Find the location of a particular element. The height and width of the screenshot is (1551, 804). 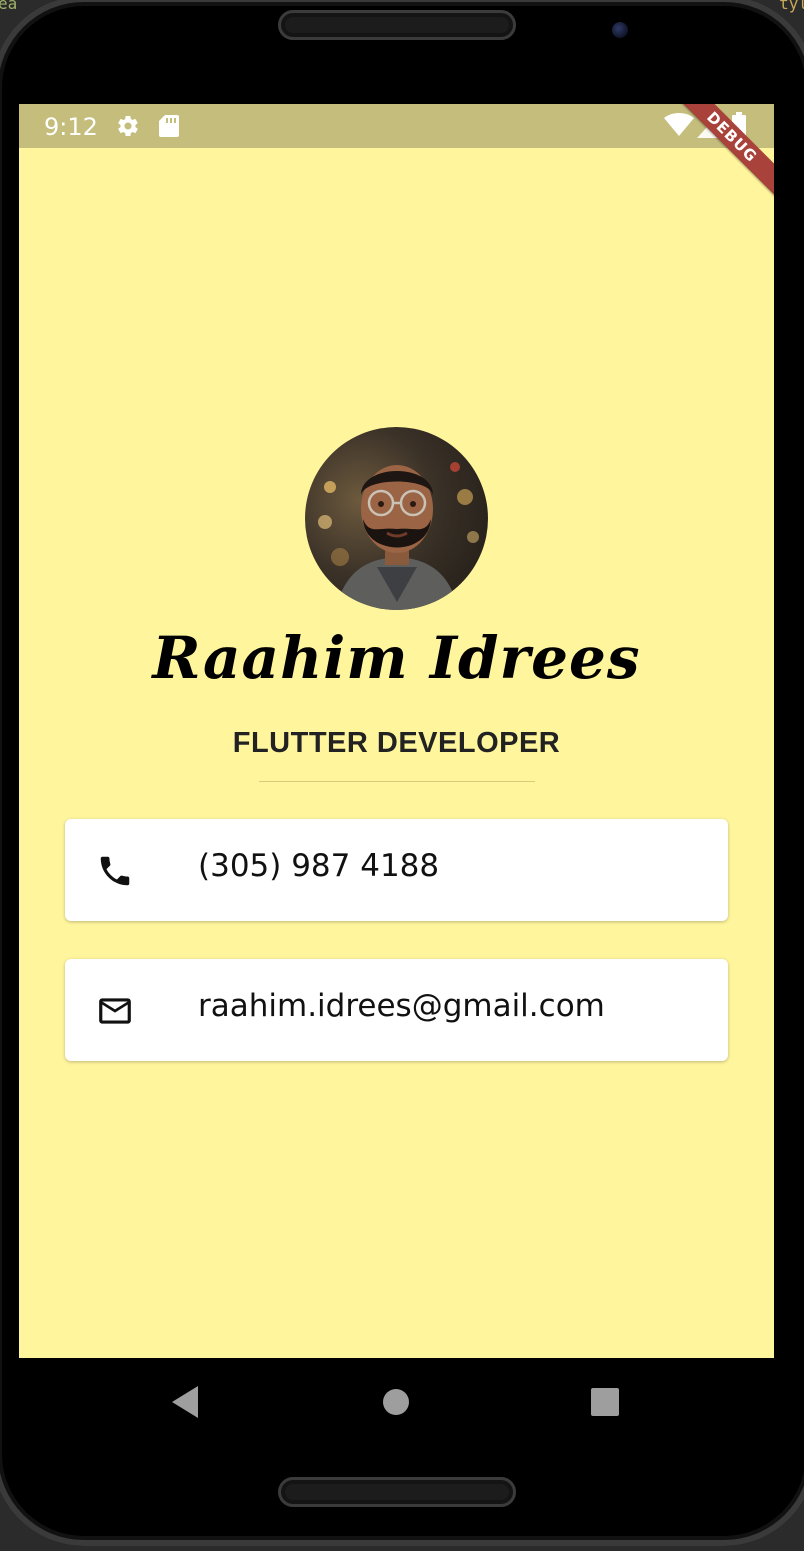

status-time: 9:12 is located at coordinates (71, 127).